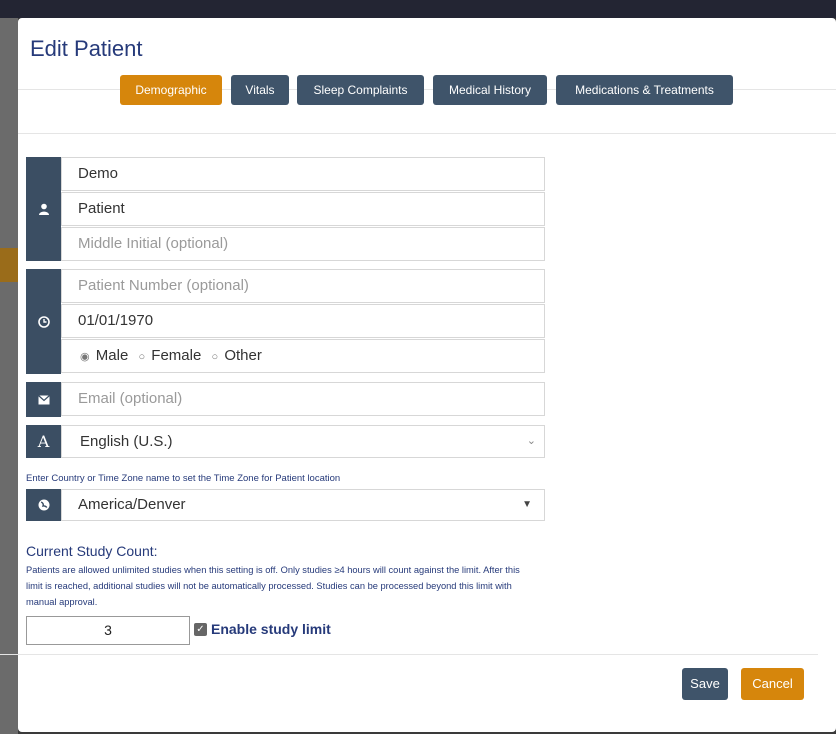  Describe the element at coordinates (303, 441) in the screenshot. I see `language-select: English (U.S.) ⌄` at that location.